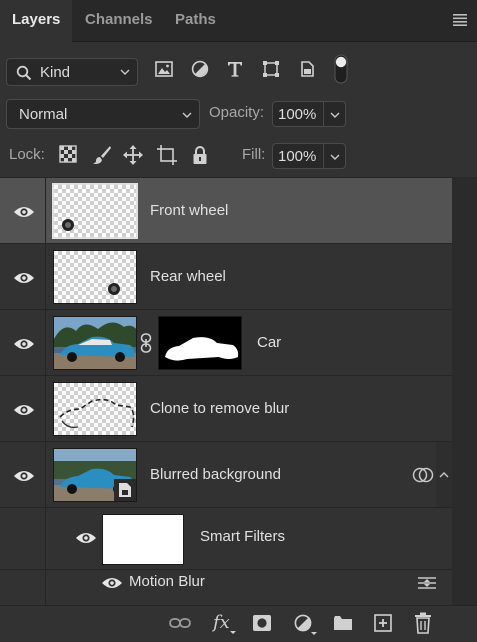 This screenshot has width=477, height=642. I want to click on fill-field: 100%, so click(309, 156).